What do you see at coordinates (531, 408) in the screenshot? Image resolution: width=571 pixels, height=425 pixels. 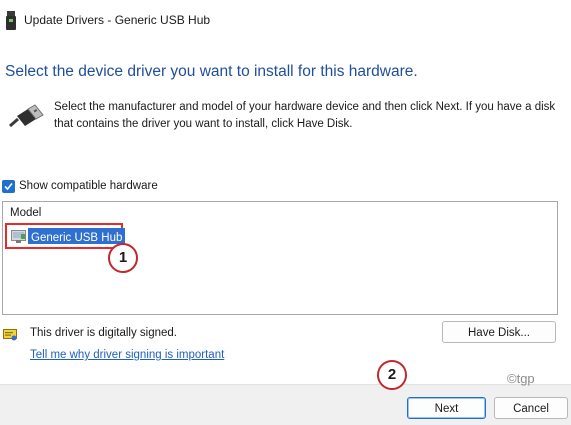 I see `cancel-button: Cancel` at bounding box center [531, 408].